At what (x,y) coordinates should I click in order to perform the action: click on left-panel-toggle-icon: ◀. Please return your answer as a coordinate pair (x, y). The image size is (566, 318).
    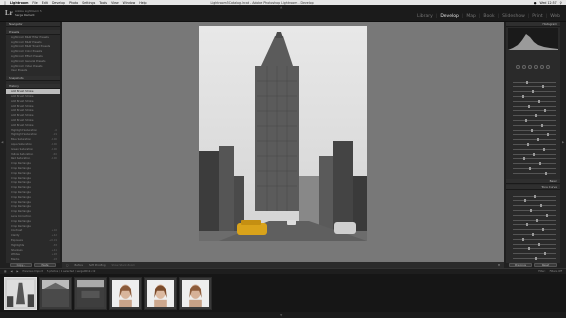
    Looking at the image, I should click on (2, 142).